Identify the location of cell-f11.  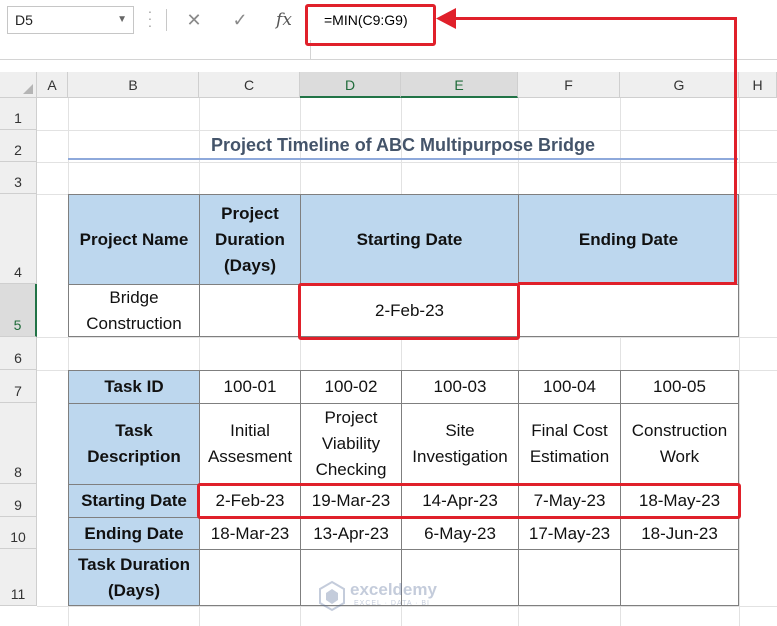
(569, 577).